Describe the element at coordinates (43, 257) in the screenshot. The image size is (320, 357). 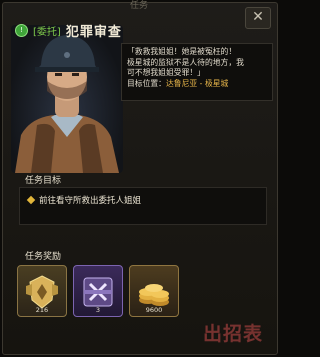
I see `rewards-section-title: 任务奖励` at that location.